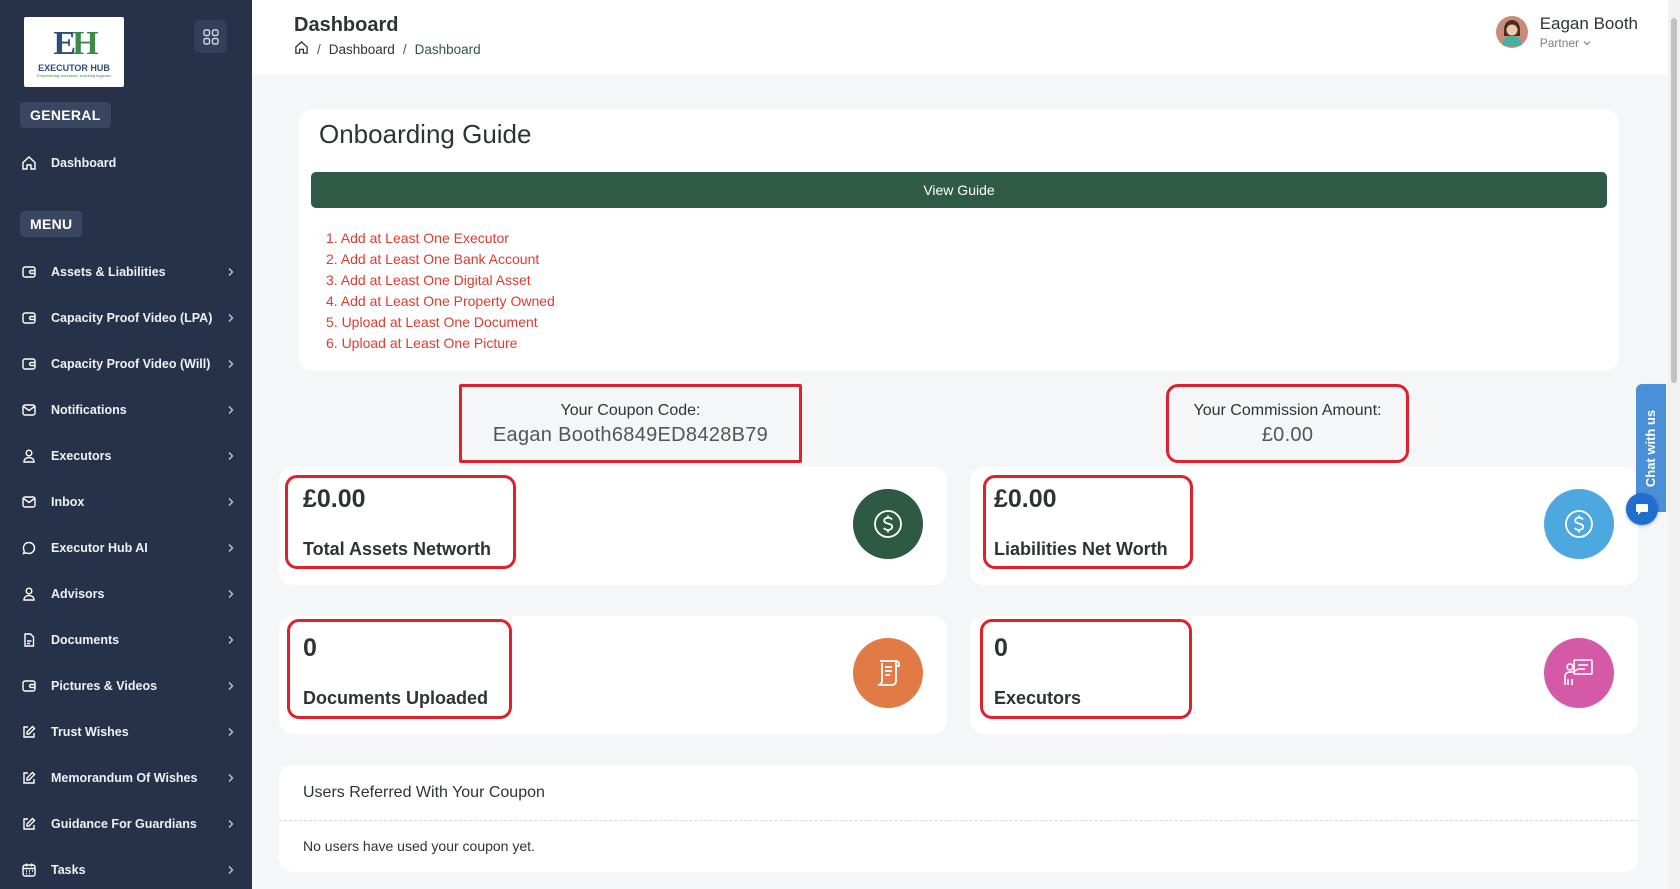  Describe the element at coordinates (29, 410) in the screenshot. I see `mail-icon` at that location.